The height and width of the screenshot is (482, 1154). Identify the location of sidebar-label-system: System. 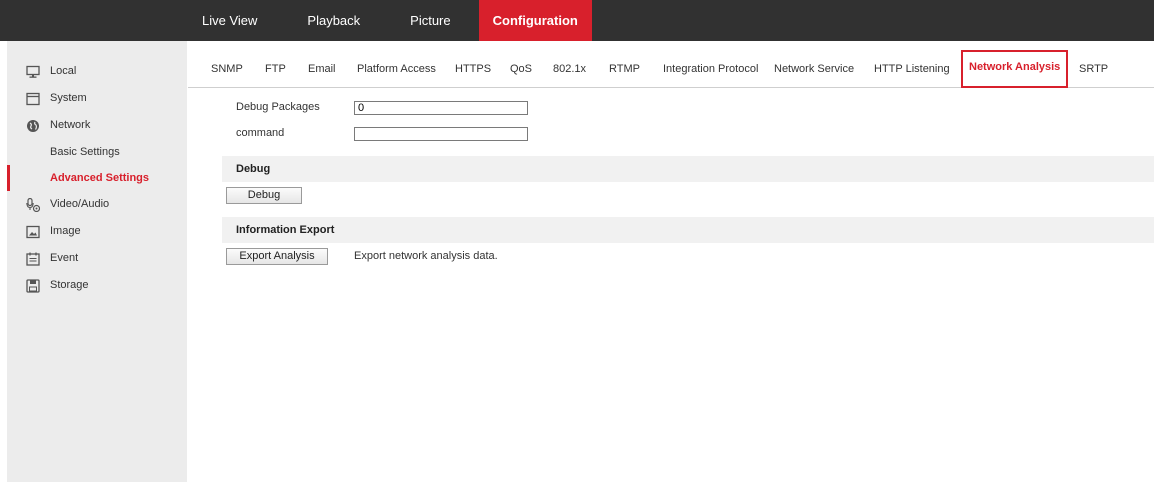
(68, 98).